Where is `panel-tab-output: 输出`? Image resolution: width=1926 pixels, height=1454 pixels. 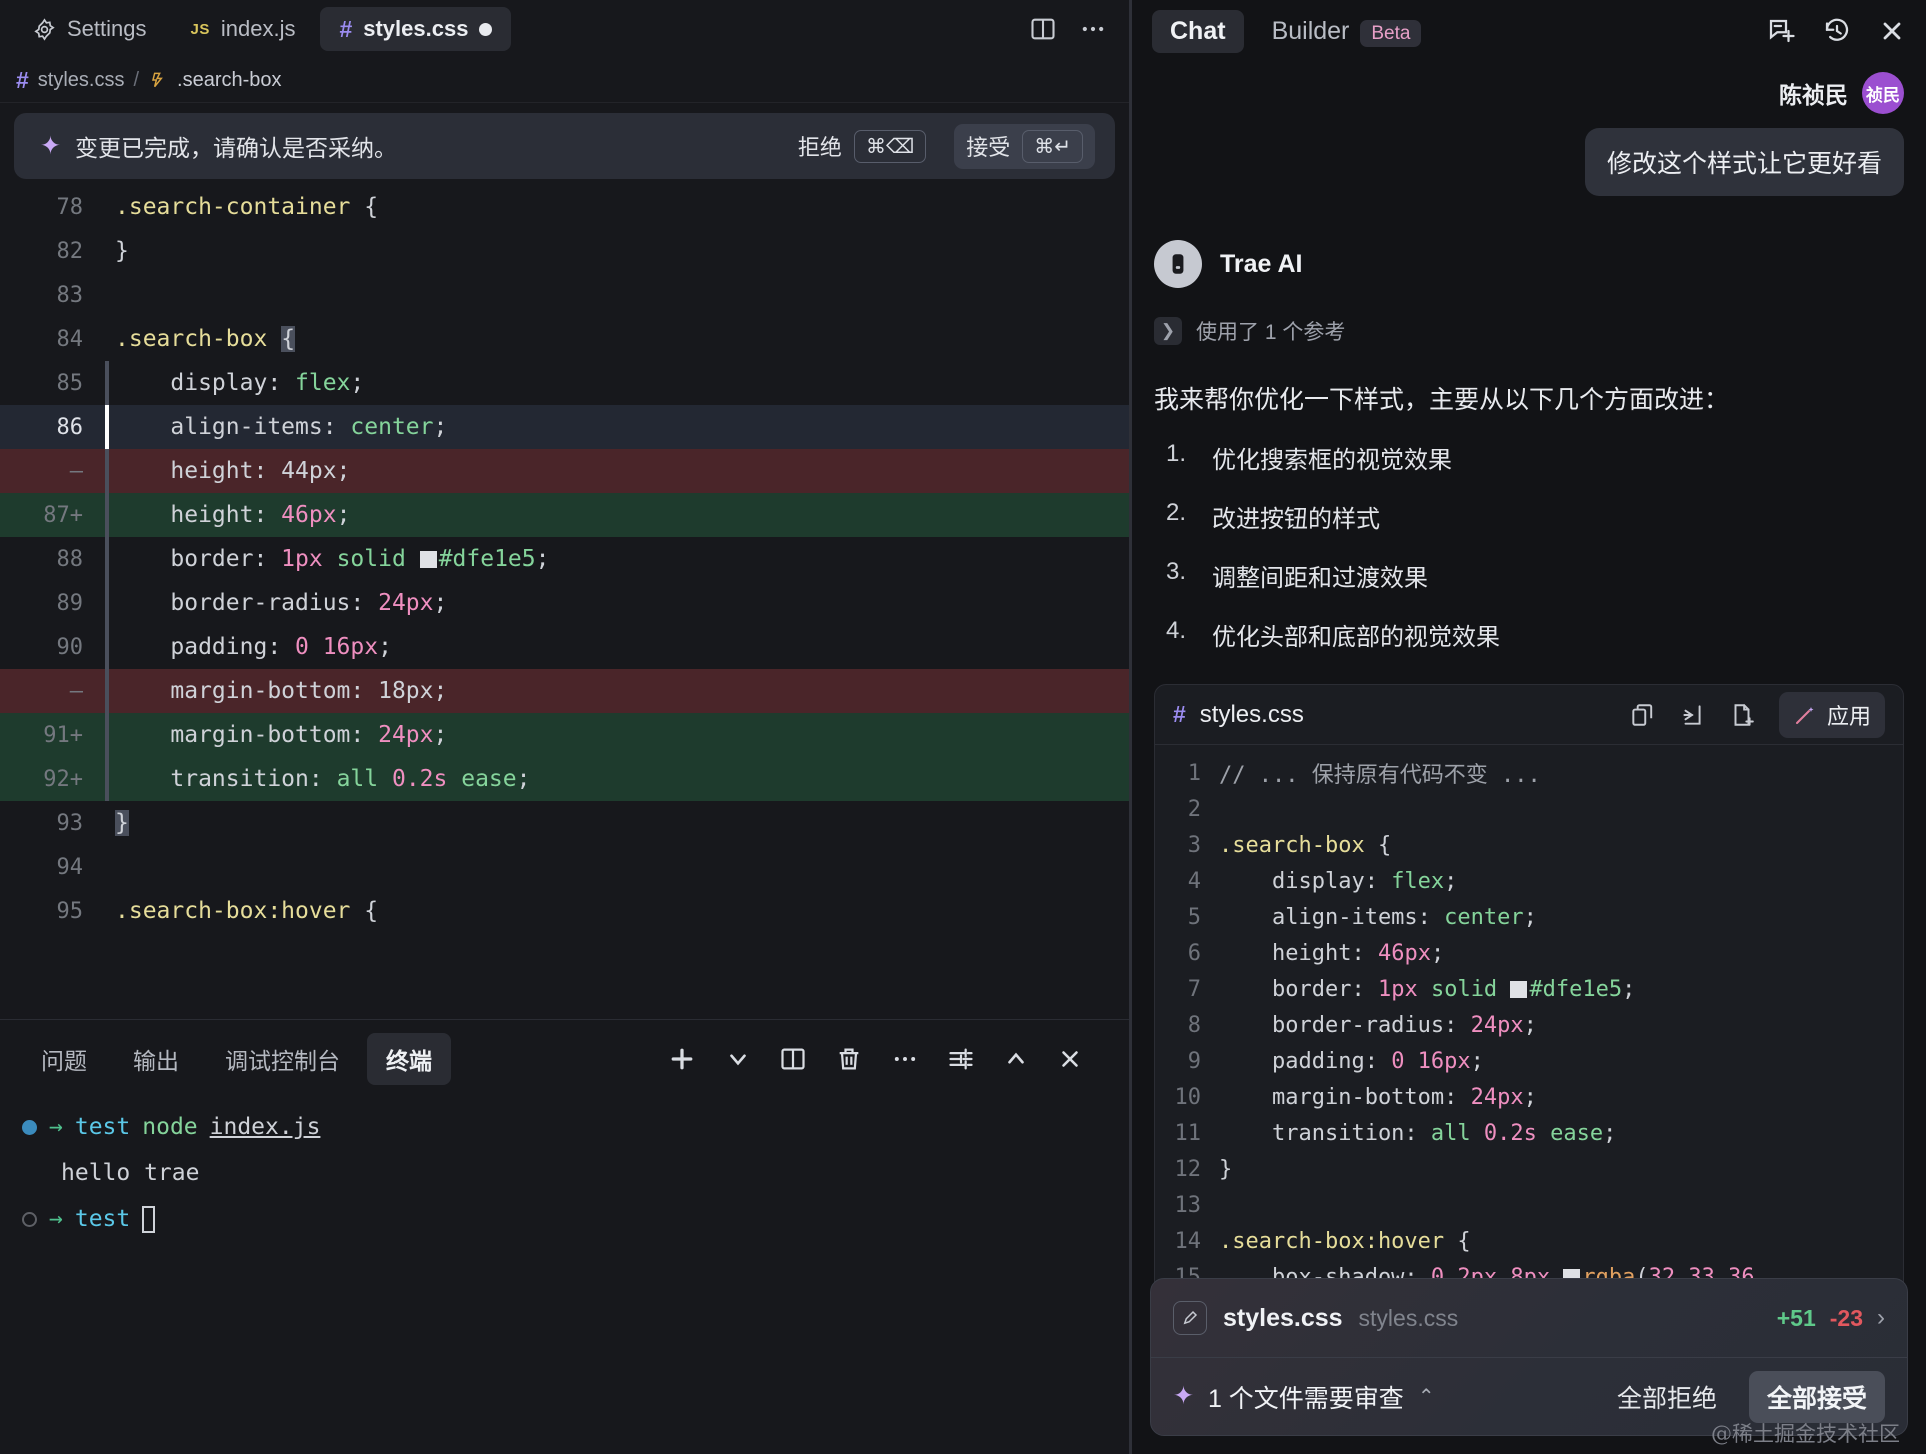
panel-tab-output: 输出 is located at coordinates (156, 1059).